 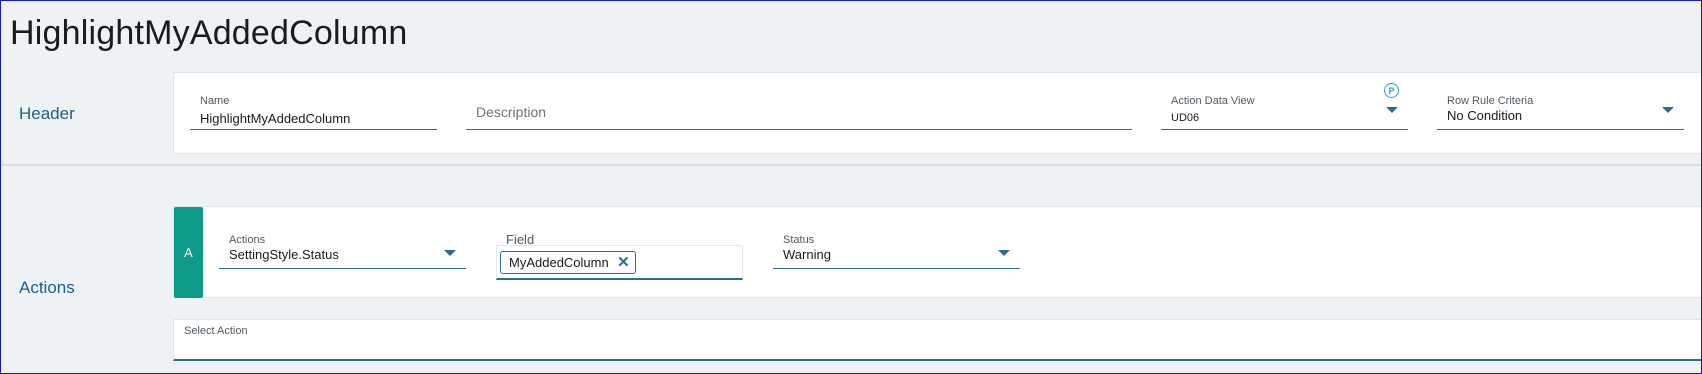 What do you see at coordinates (1560, 112) in the screenshot?
I see `row-rule-criteria-select: Row Rule Criteria No Condition` at bounding box center [1560, 112].